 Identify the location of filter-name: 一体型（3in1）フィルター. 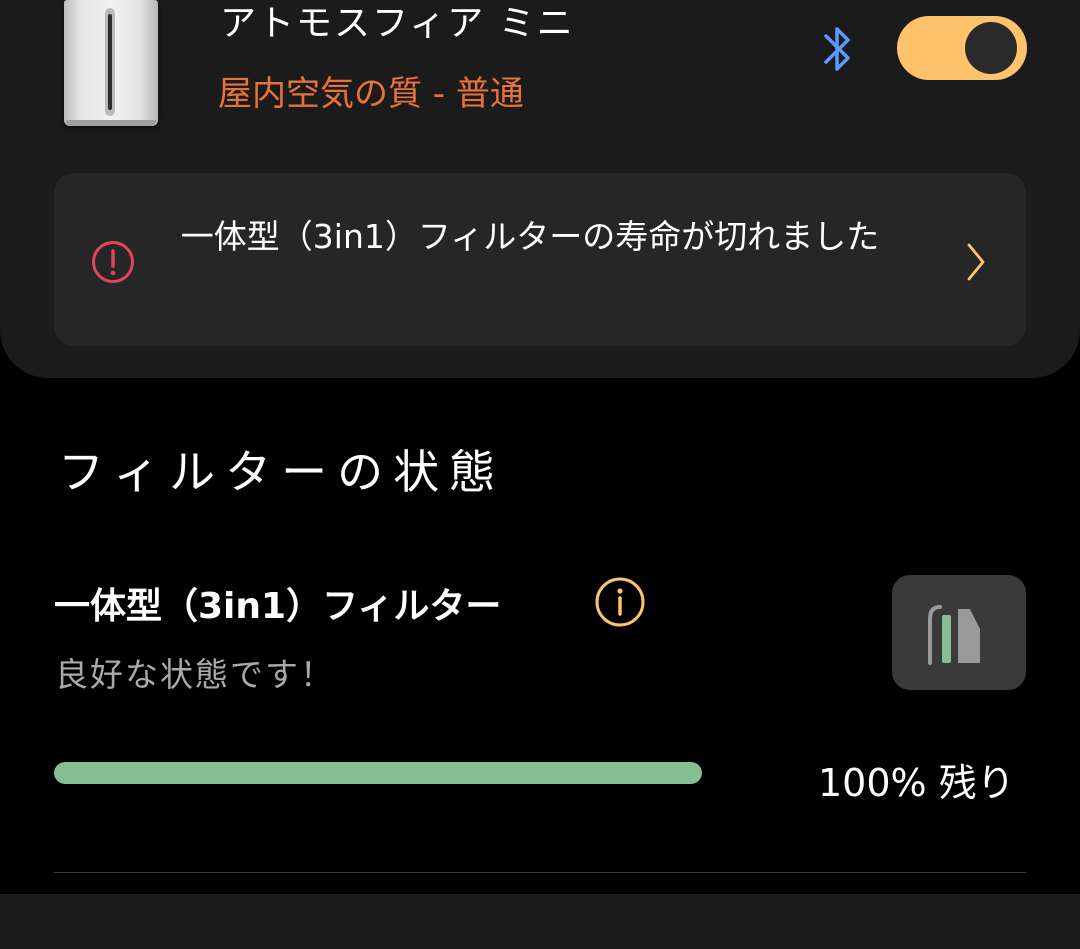
(278, 606).